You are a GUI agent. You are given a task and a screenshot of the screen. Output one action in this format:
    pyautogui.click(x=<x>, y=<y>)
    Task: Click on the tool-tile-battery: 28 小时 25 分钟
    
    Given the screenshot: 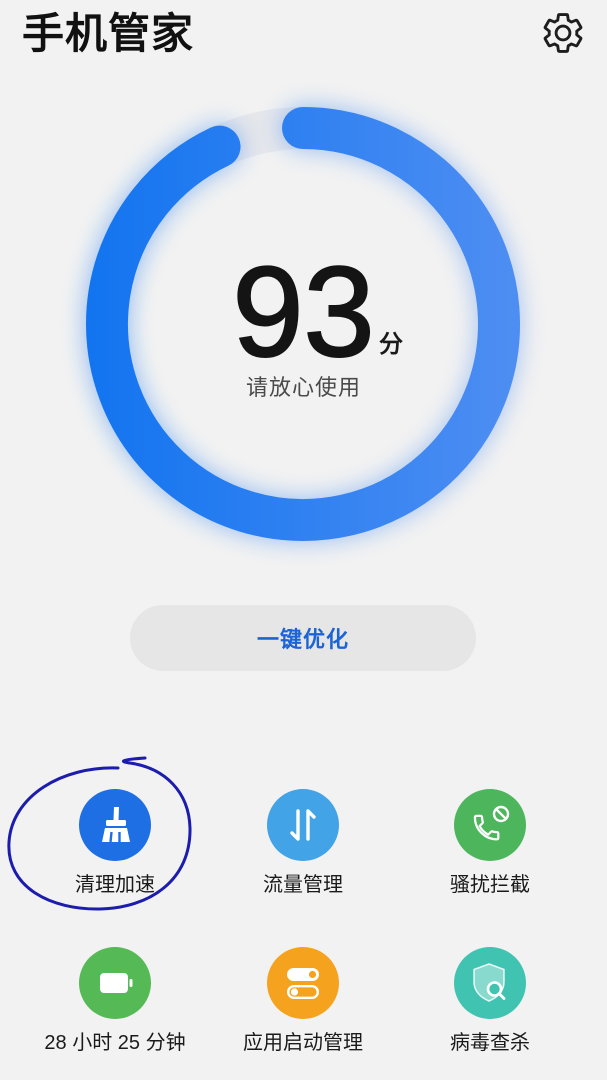 What is the action you would take?
    pyautogui.click(x=115, y=1003)
    